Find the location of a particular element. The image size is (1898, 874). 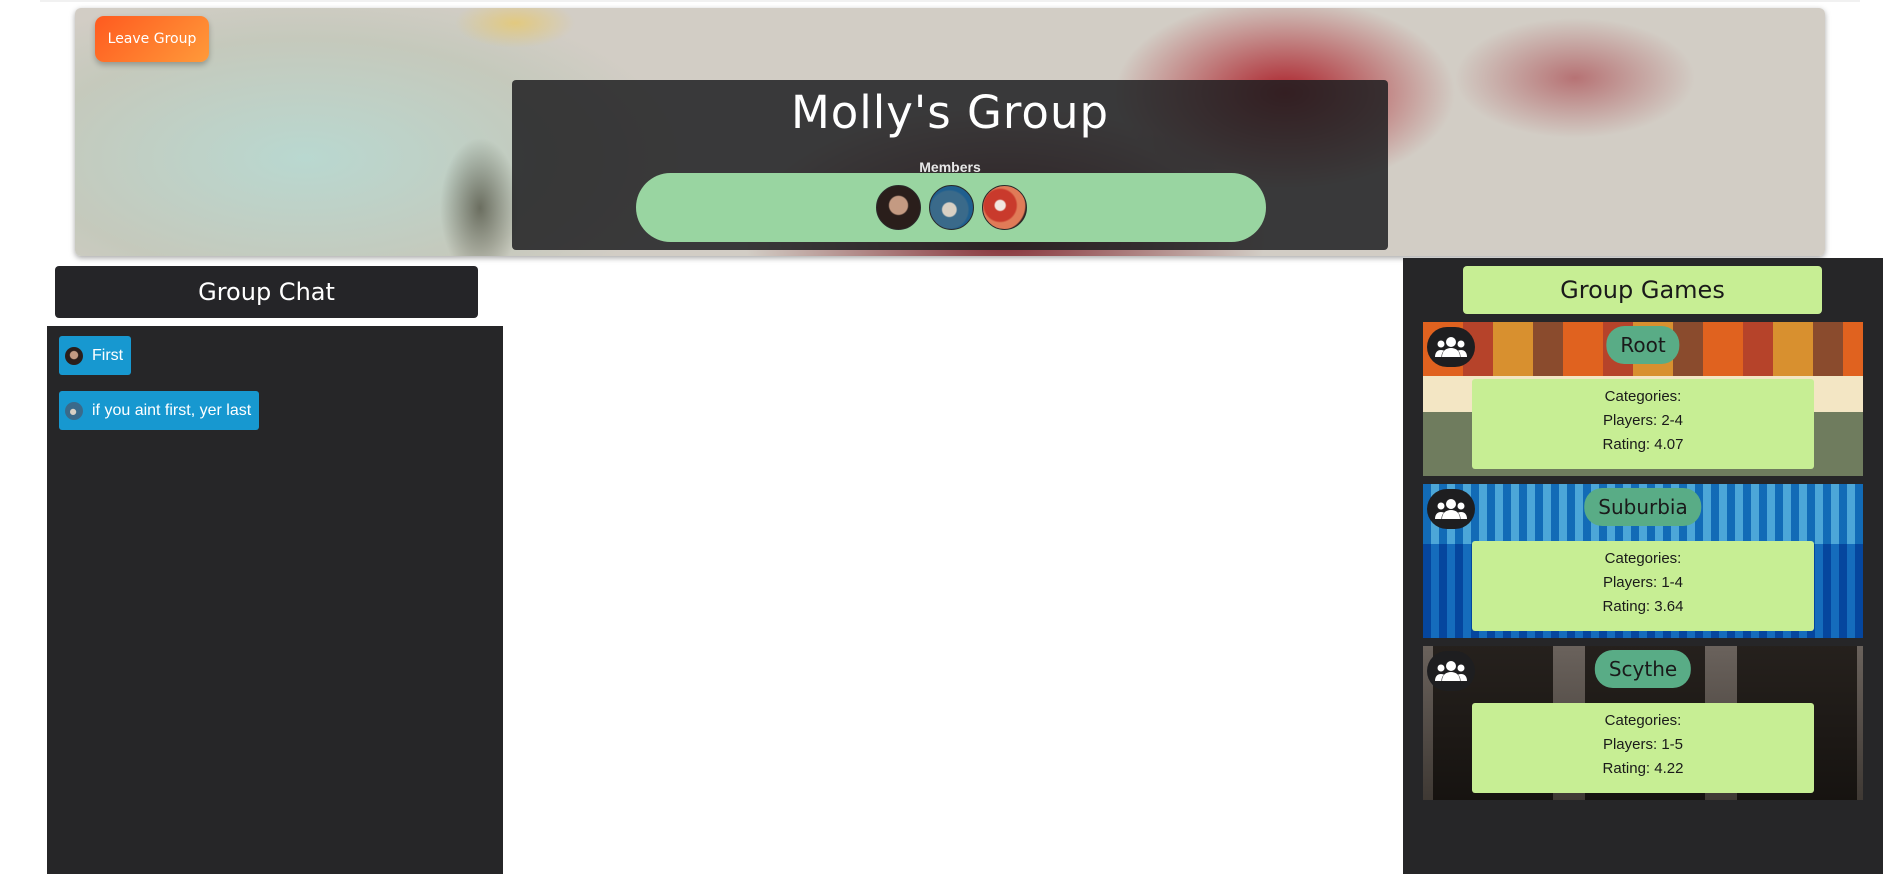

group-title: Molly's Group is located at coordinates (950, 112).